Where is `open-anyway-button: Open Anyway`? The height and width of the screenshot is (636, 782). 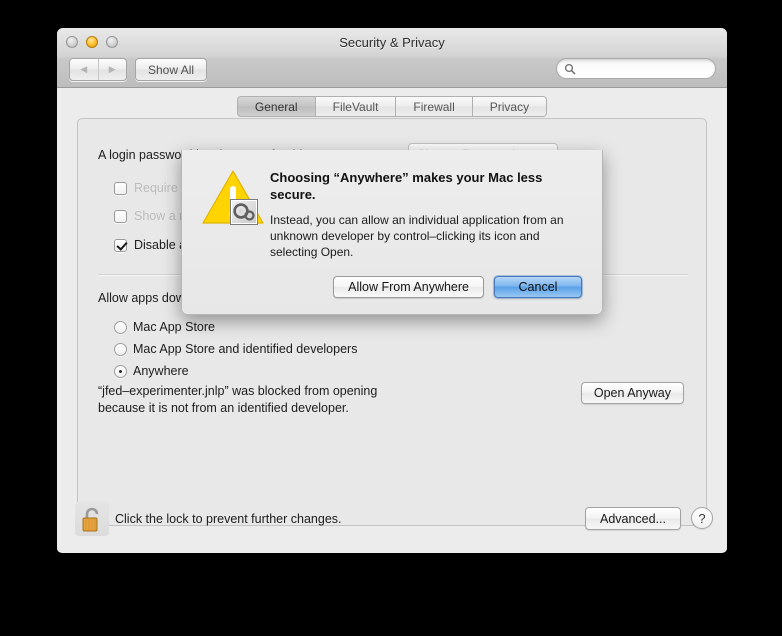 open-anyway-button: Open Anyway is located at coordinates (632, 393).